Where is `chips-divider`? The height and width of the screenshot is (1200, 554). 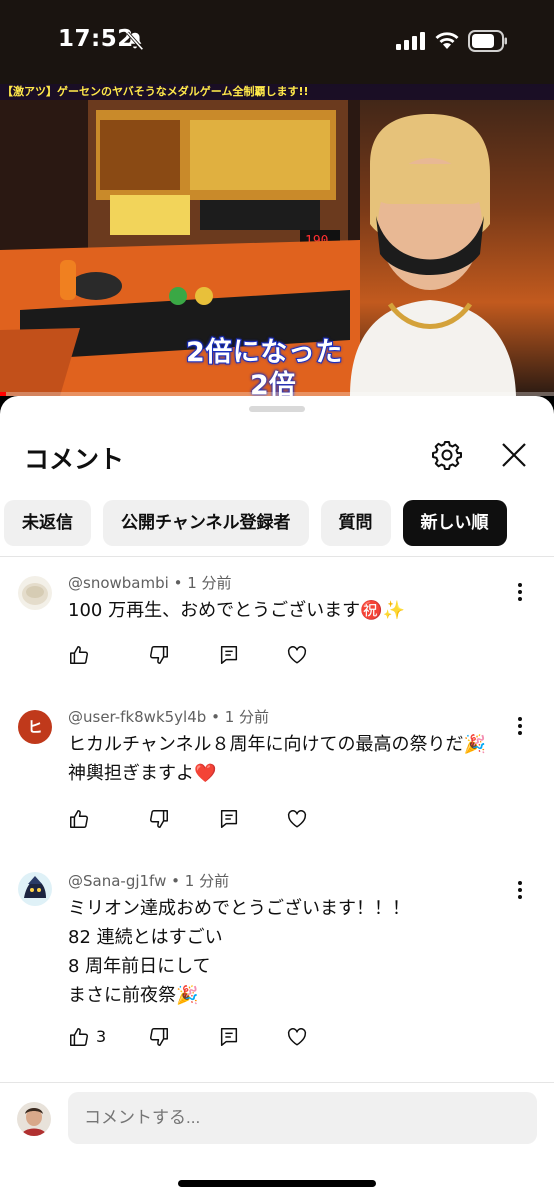
chips-divider is located at coordinates (277, 556).